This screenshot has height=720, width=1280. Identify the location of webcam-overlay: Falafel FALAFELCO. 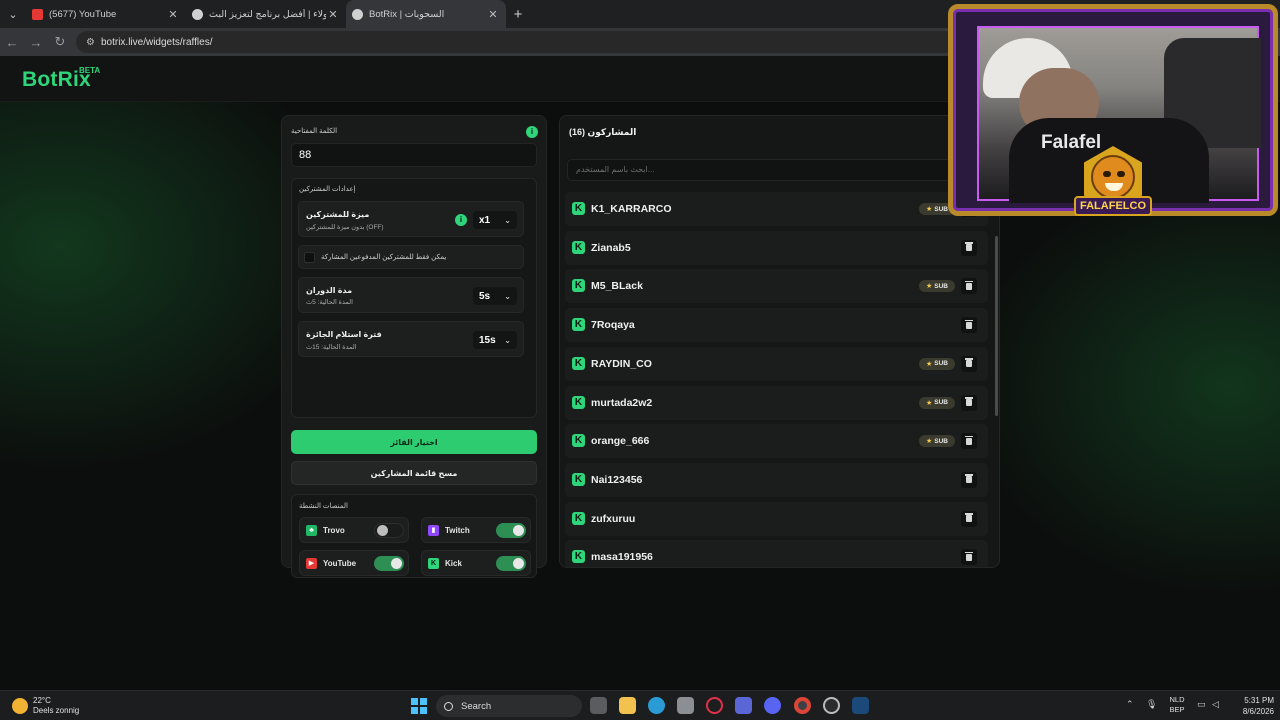
(1113, 118).